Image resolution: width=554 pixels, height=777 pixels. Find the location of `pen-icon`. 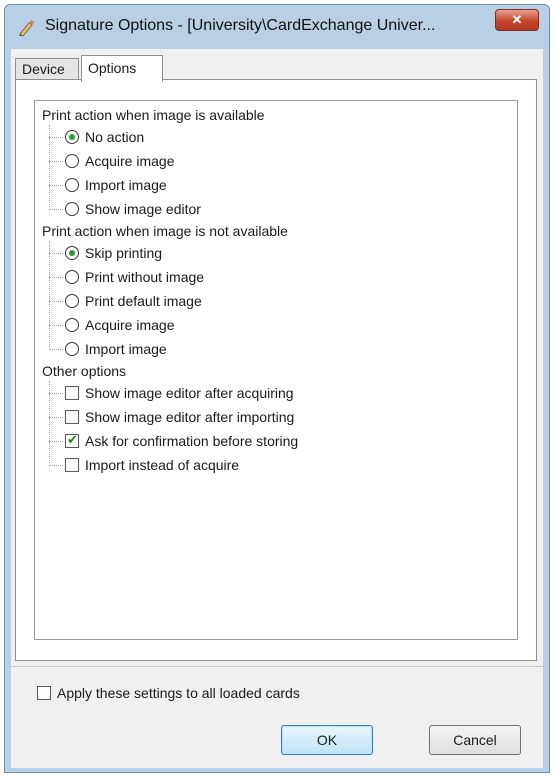

pen-icon is located at coordinates (26, 28).